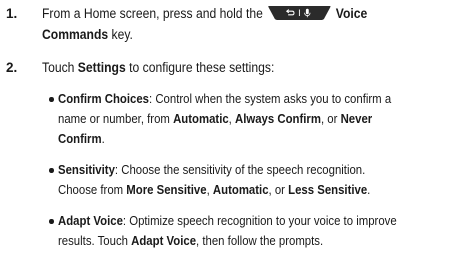 This screenshot has height=270, width=472. Describe the element at coordinates (152, 13) in the screenshot. I see `step-text-line: From a Home screen, press and hold the` at that location.